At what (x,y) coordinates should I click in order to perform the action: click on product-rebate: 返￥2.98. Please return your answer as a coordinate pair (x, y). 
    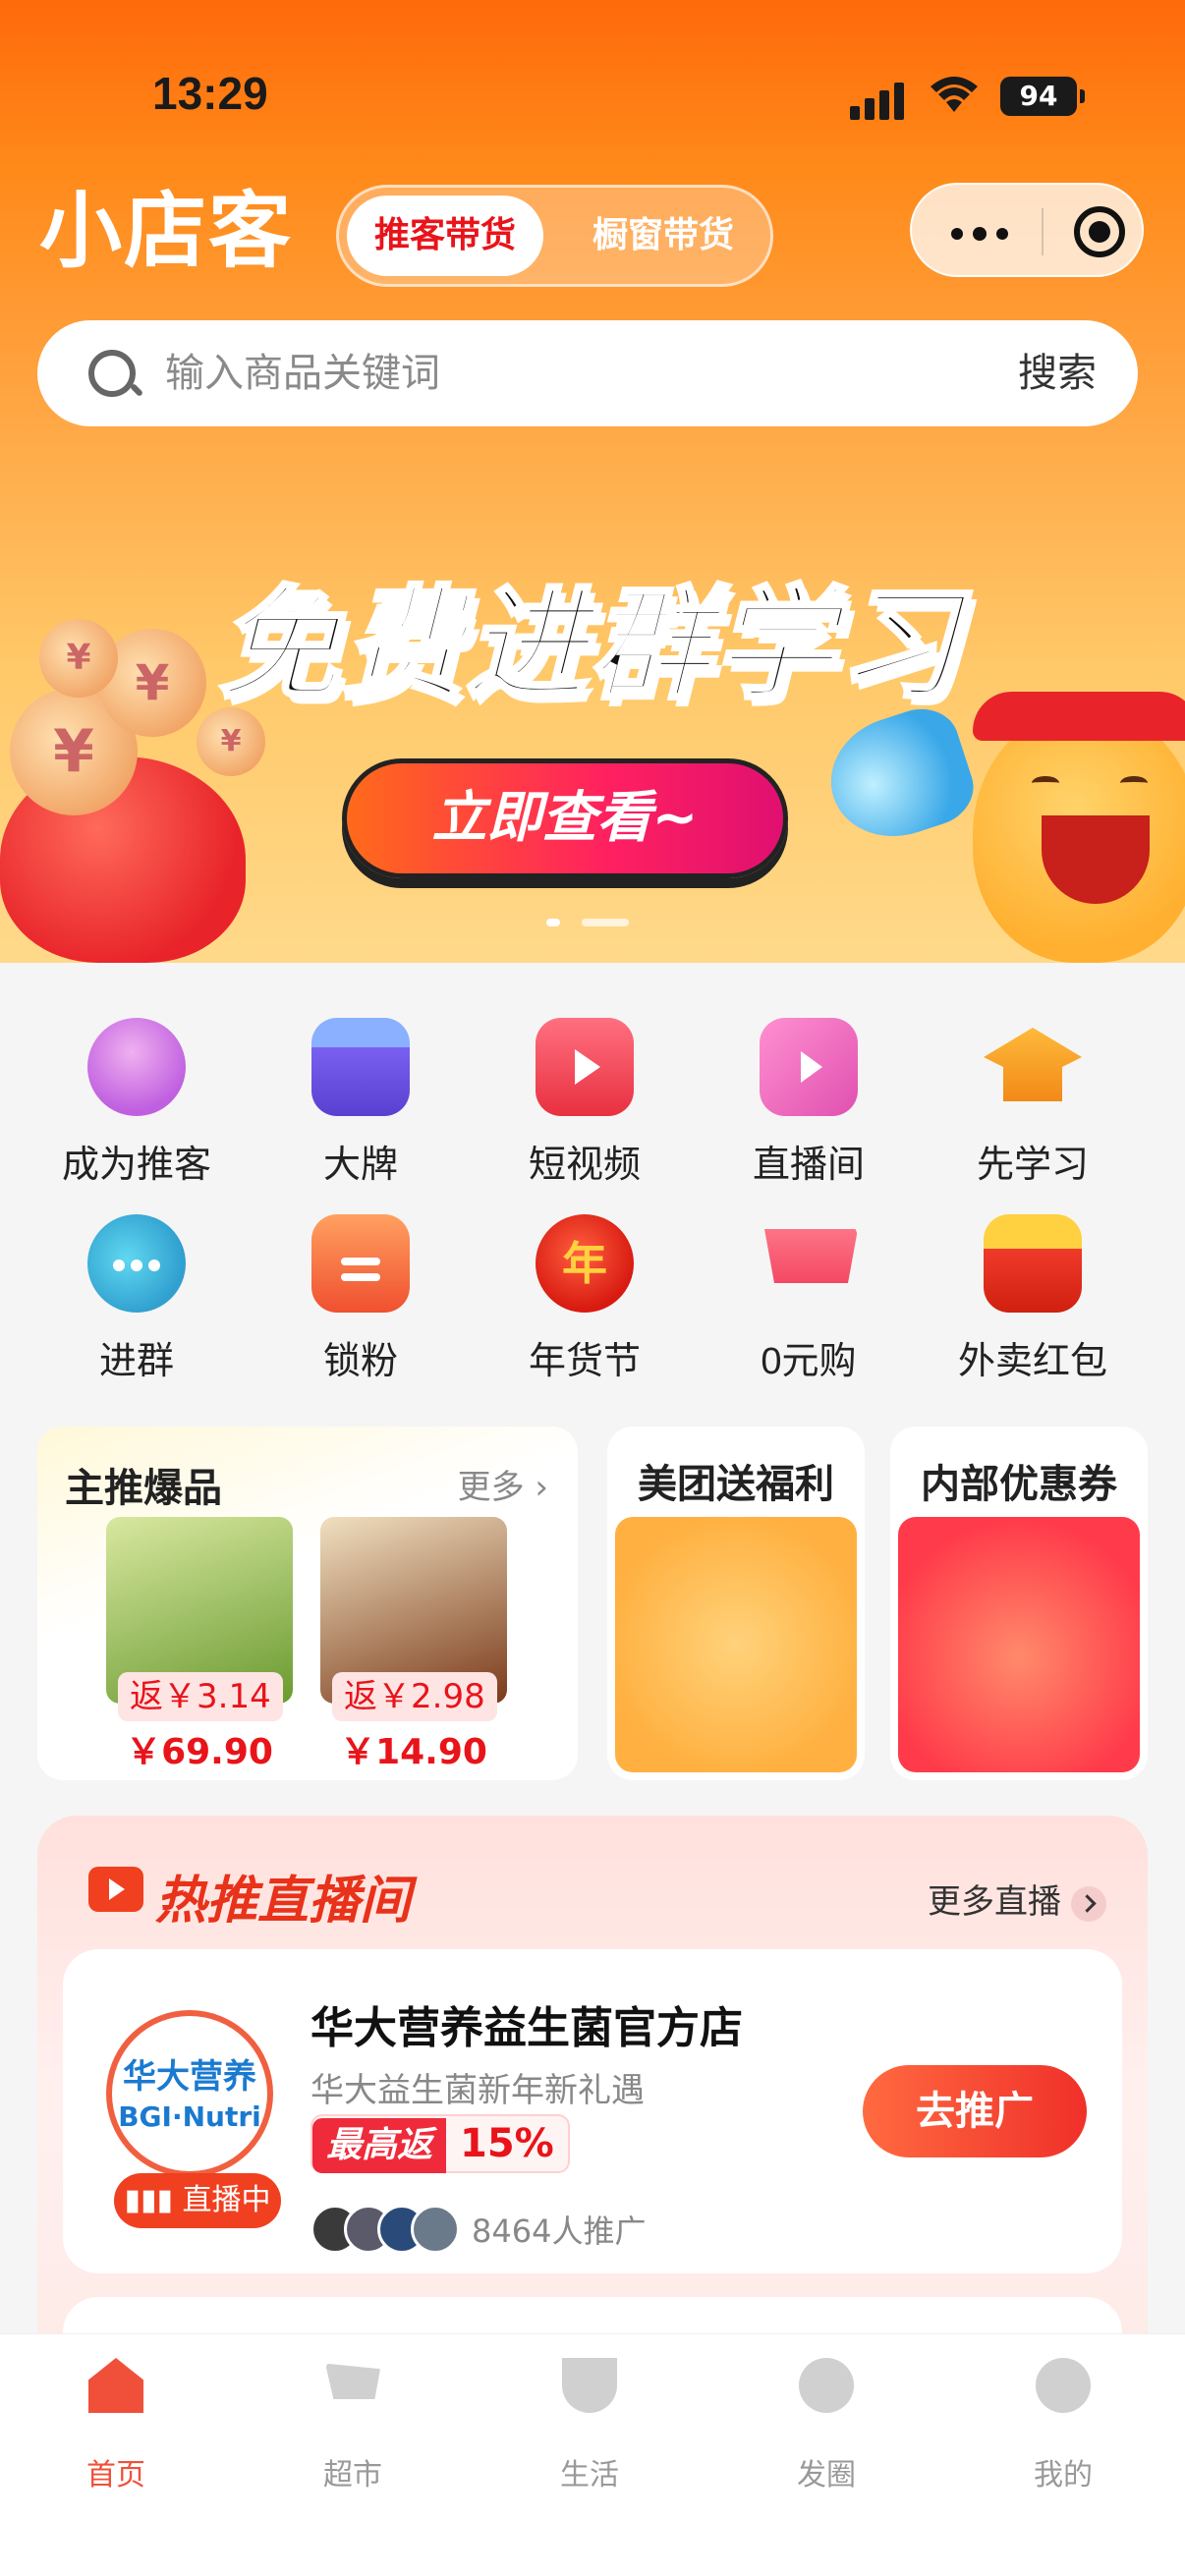
    Looking at the image, I should click on (415, 1696).